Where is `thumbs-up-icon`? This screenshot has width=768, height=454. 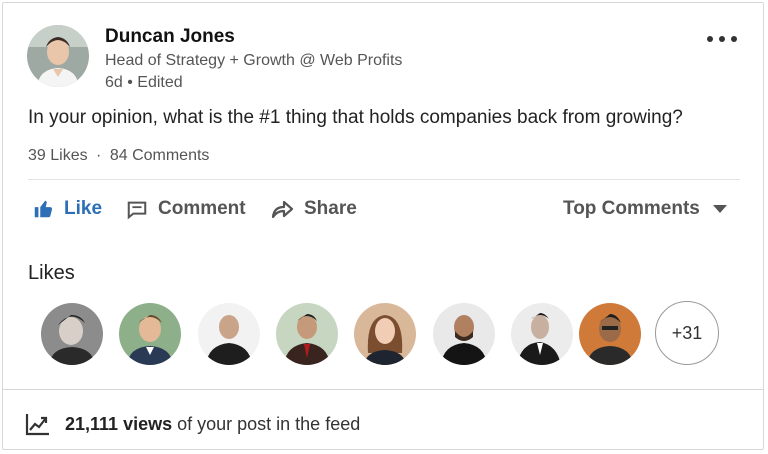 thumbs-up-icon is located at coordinates (43, 209).